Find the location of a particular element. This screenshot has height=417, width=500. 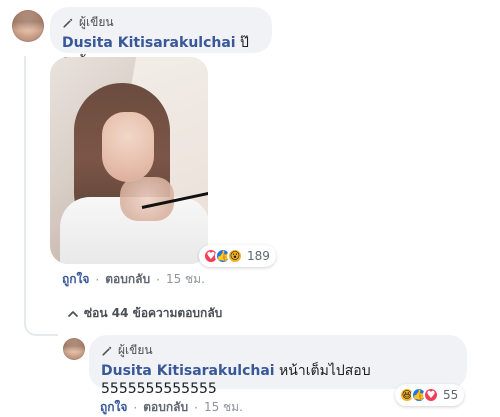

reply-reactions: 😆 👍 ♥ 55 is located at coordinates (430, 395).